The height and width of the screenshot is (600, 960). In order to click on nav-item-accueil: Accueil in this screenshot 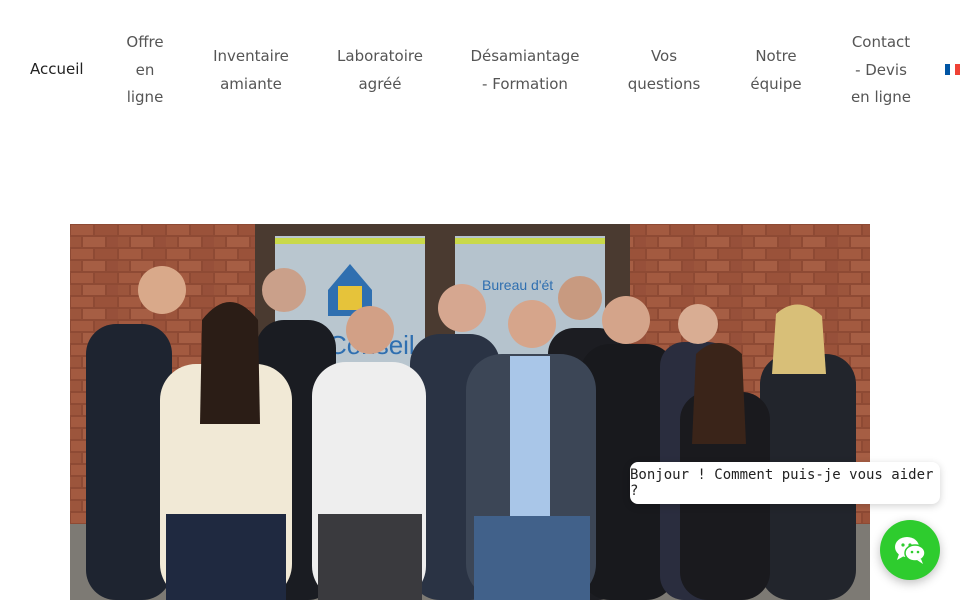, I will do `click(57, 70)`.